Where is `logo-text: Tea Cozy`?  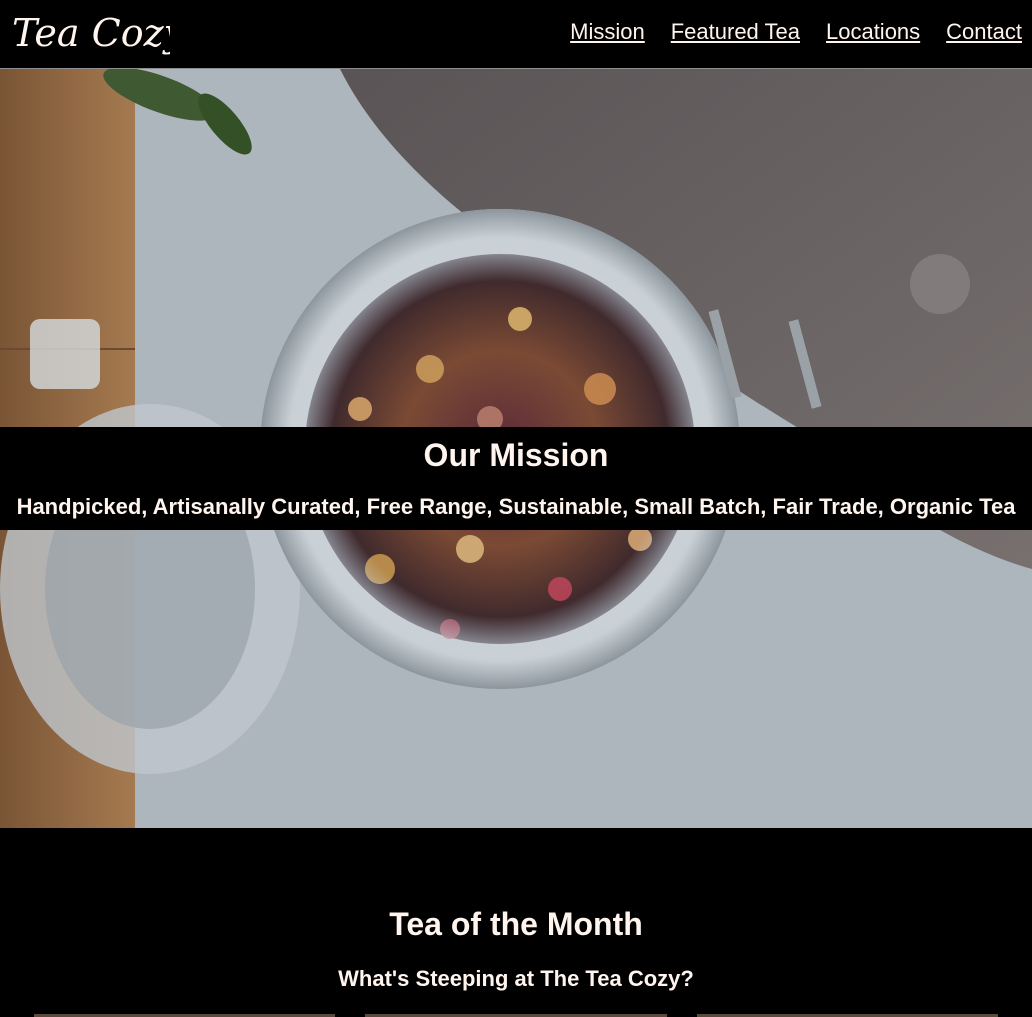
logo-text: Tea Cozy is located at coordinates (91, 33).